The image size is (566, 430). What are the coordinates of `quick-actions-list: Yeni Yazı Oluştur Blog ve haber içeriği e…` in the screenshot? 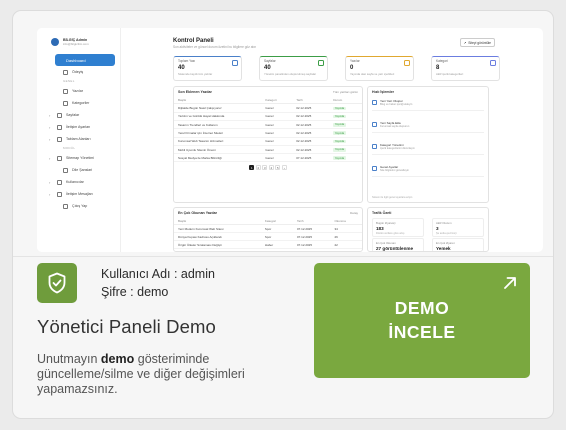 It's located at (428, 138).